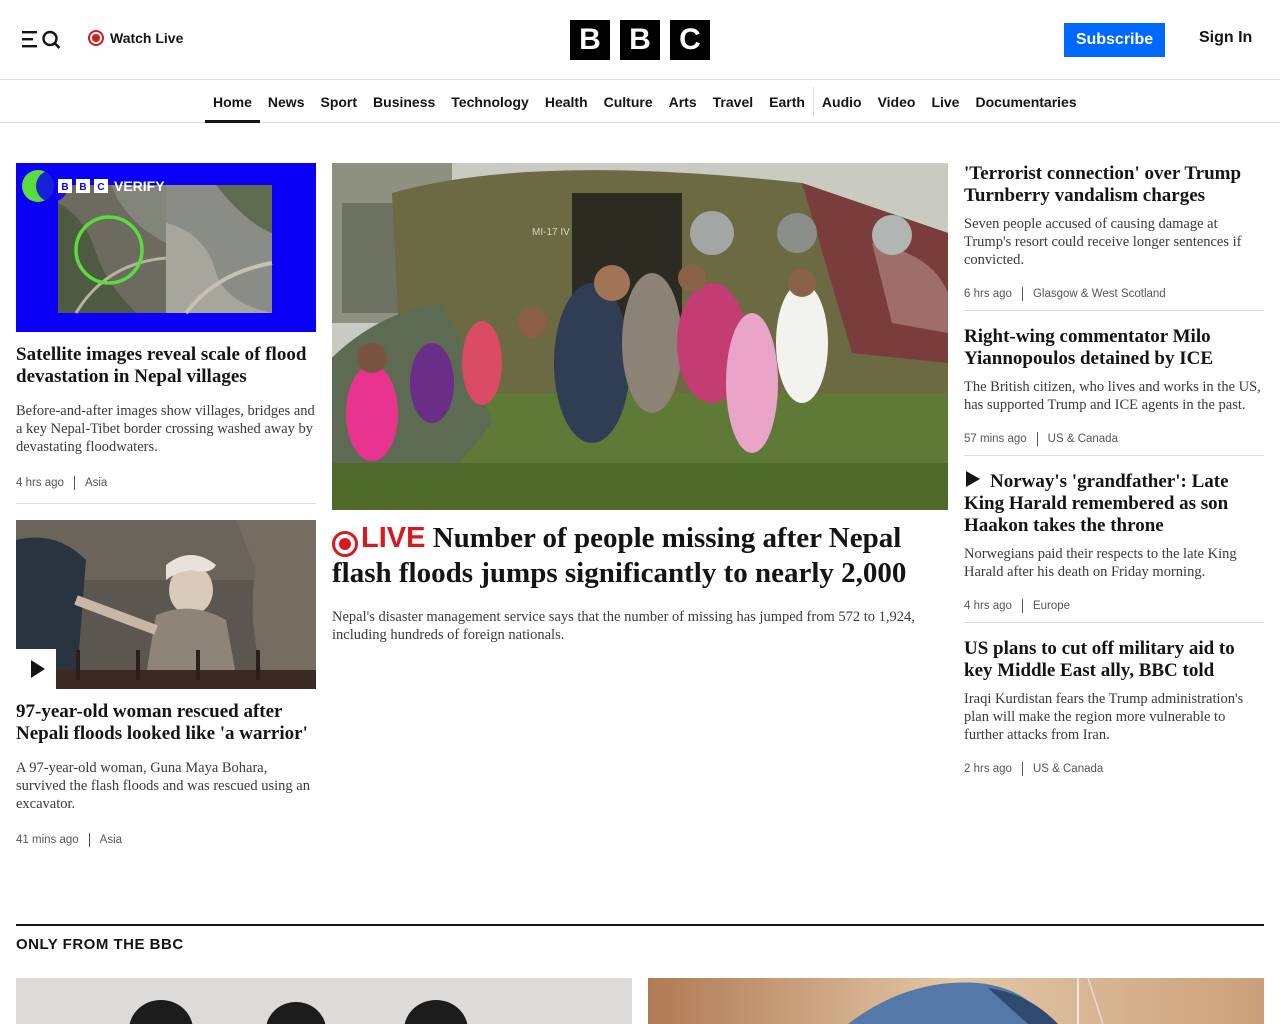  I want to click on top-header: Watch Live B B C Subscribe Sign In, so click(640, 40).